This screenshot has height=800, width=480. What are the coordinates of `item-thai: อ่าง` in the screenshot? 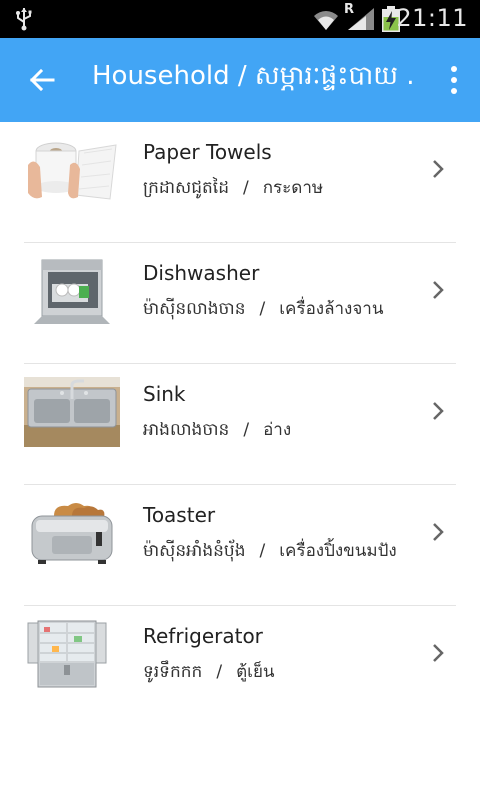 It's located at (277, 430).